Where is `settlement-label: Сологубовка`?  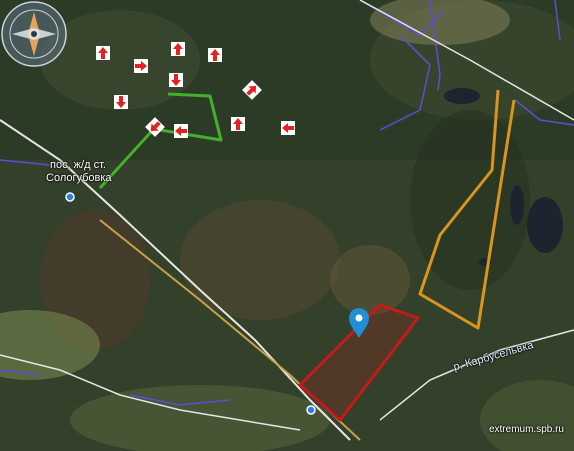
settlement-label: Сологубовка is located at coordinates (79, 178).